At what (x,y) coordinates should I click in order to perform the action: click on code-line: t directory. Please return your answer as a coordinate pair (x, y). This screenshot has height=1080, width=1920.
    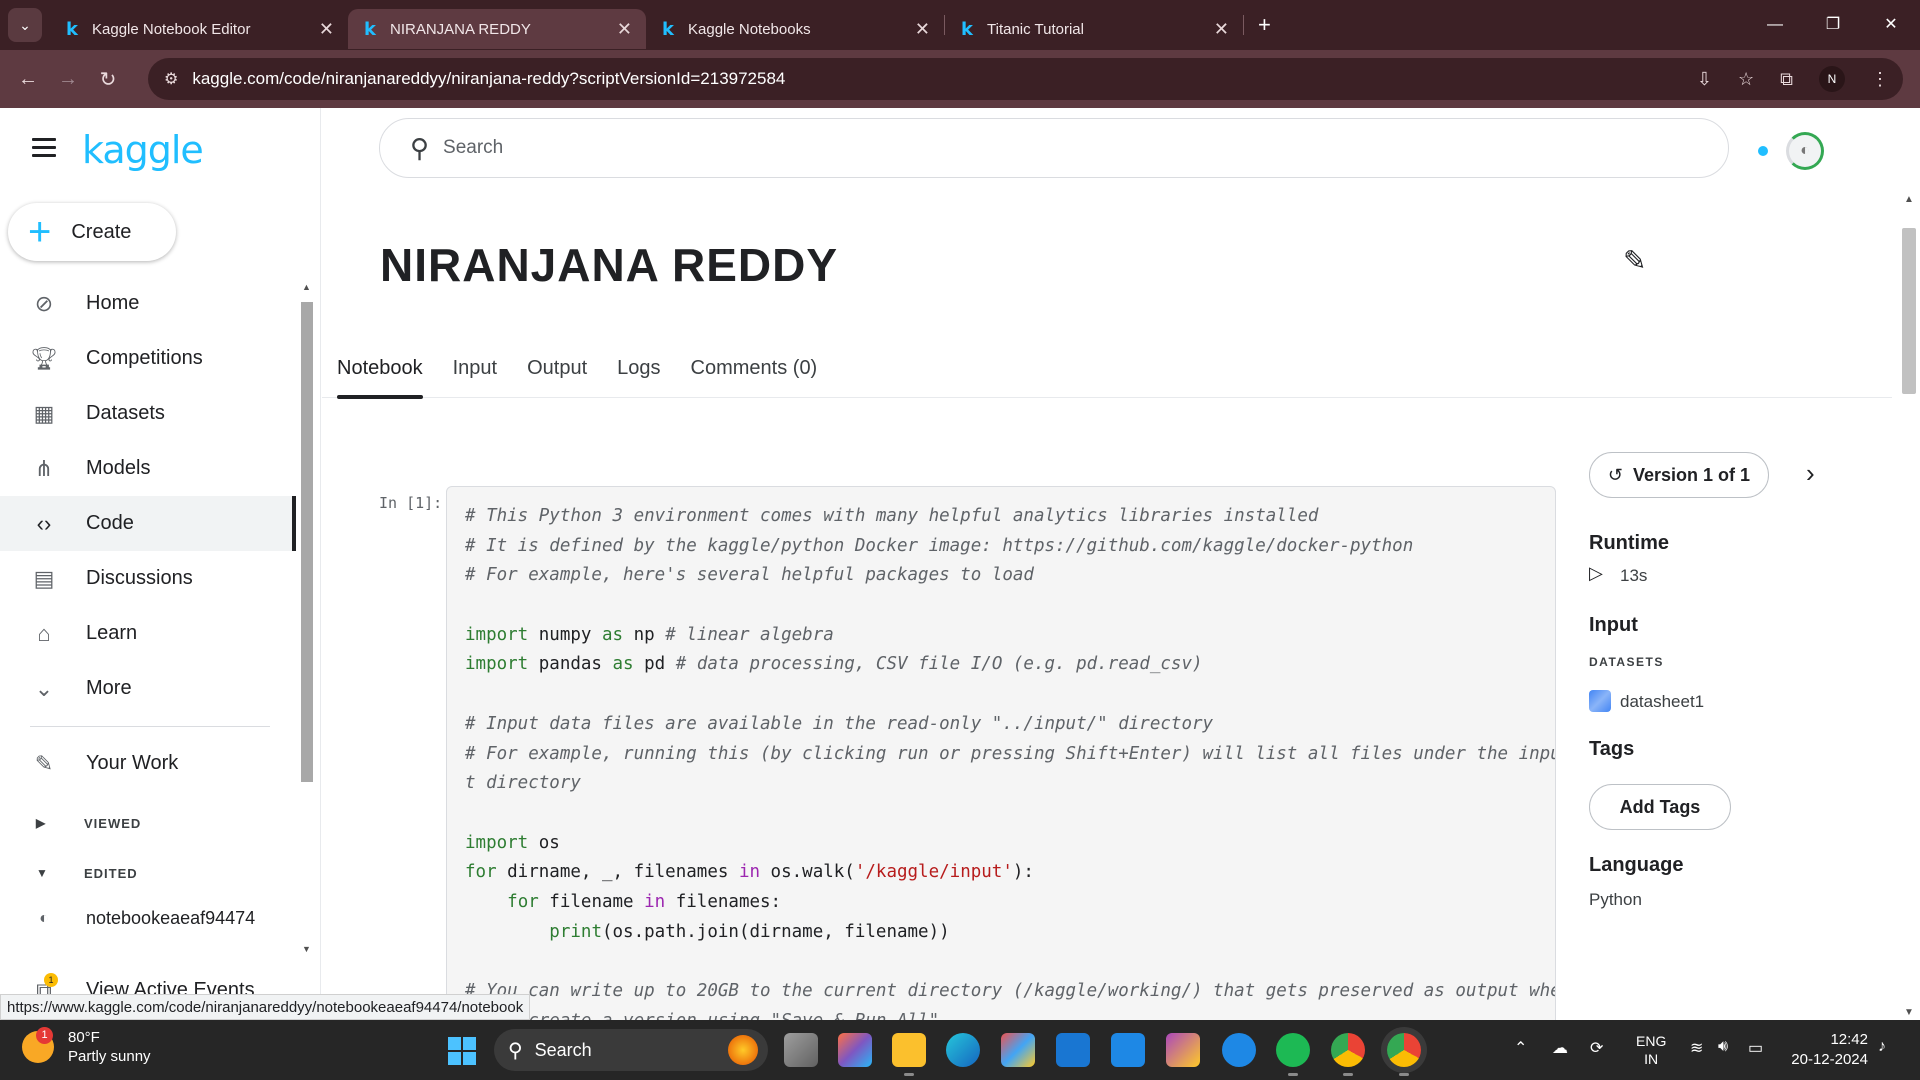
    Looking at the image, I should click on (523, 783).